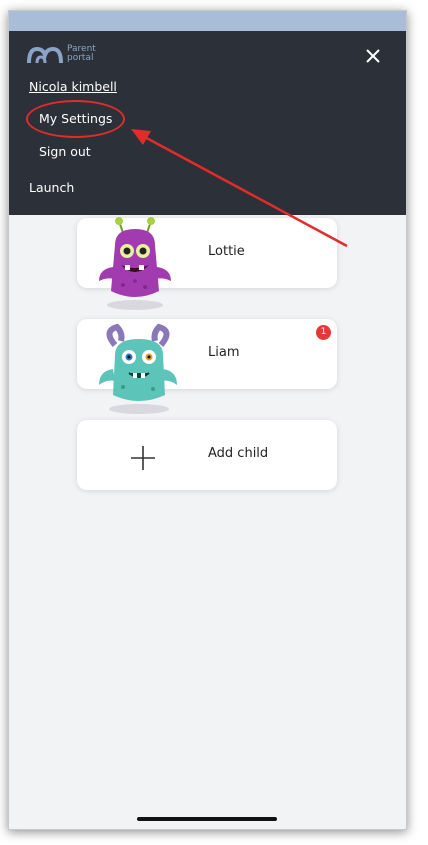  What do you see at coordinates (207, 21) in the screenshot?
I see `status-bar` at bounding box center [207, 21].